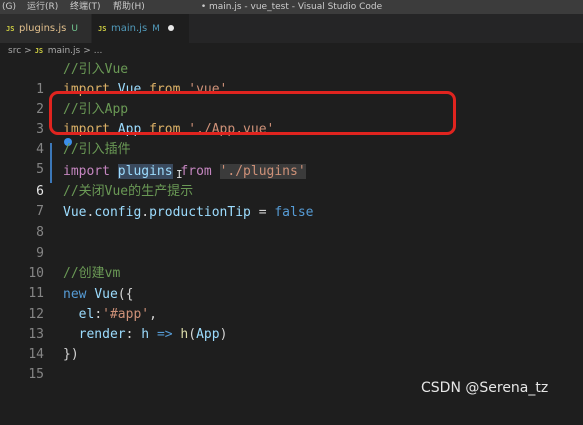 This screenshot has height=425, width=583. Describe the element at coordinates (71, 354) in the screenshot. I see `code-text: })` at that location.